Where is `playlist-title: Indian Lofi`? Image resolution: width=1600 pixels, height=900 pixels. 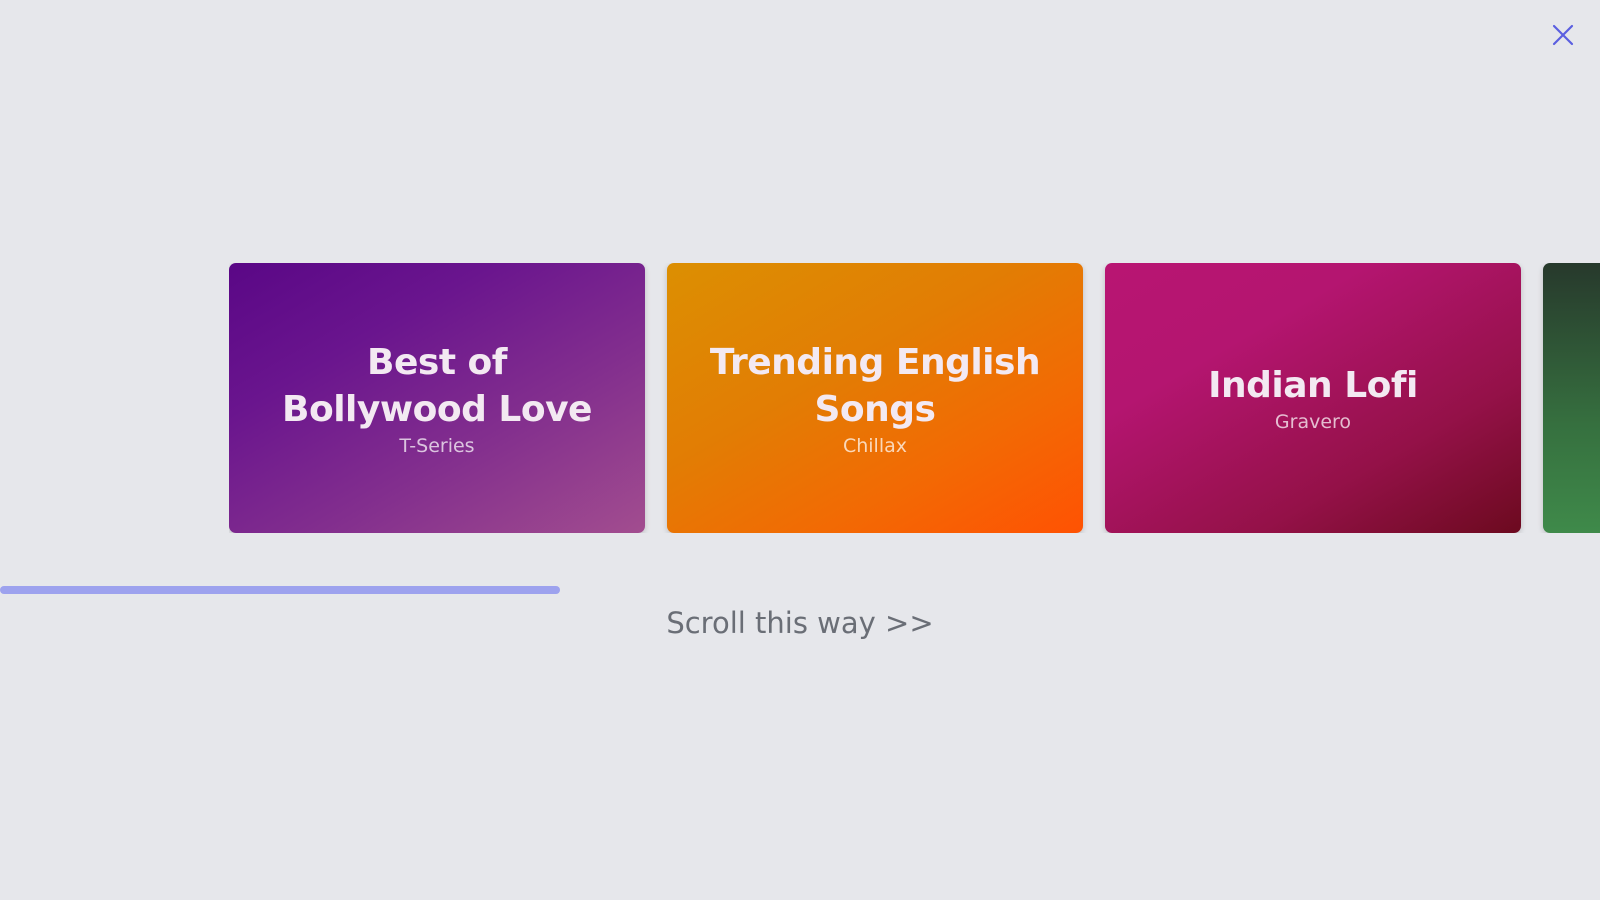 playlist-title: Indian Lofi is located at coordinates (1313, 385).